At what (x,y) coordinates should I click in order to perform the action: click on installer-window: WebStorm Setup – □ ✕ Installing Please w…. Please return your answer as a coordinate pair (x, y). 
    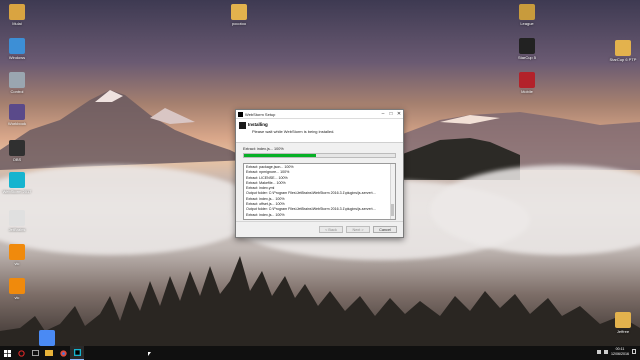
    Looking at the image, I should click on (319, 173).